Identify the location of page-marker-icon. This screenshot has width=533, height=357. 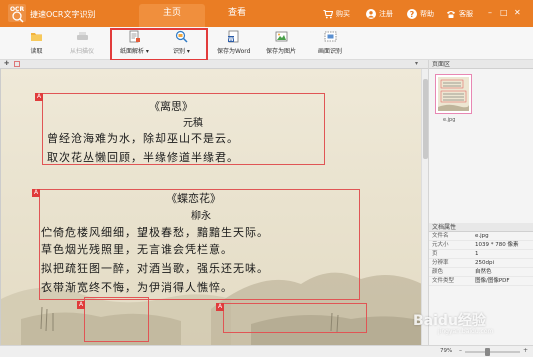
(17, 64).